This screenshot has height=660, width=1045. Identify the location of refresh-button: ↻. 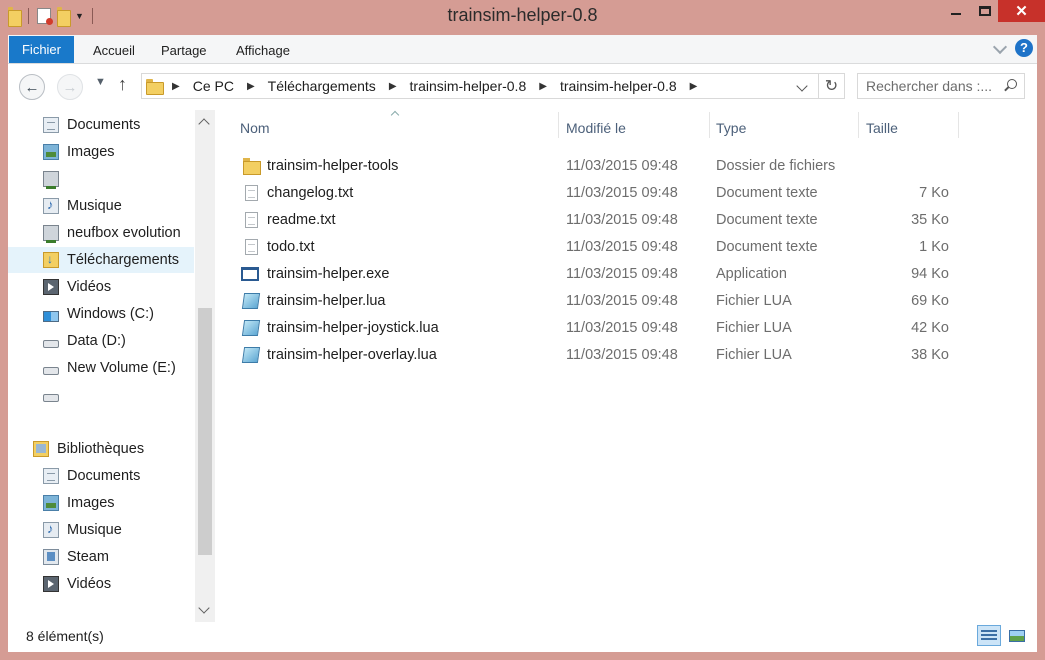
(832, 86).